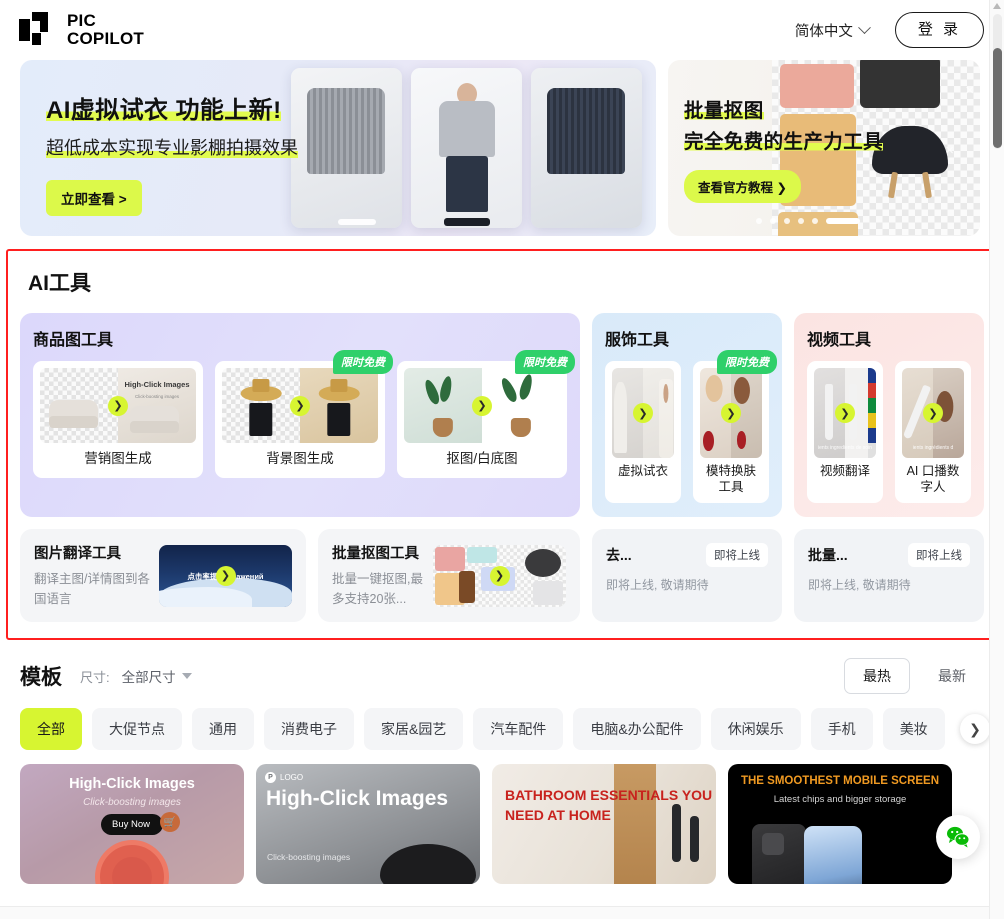  Describe the element at coordinates (338, 148) in the screenshot. I see `banner-slide-virtual-tryon: AI虚拟试衣 功能上新! 超低成本实现专业影棚拍摄效果 立即查看 >` at that location.